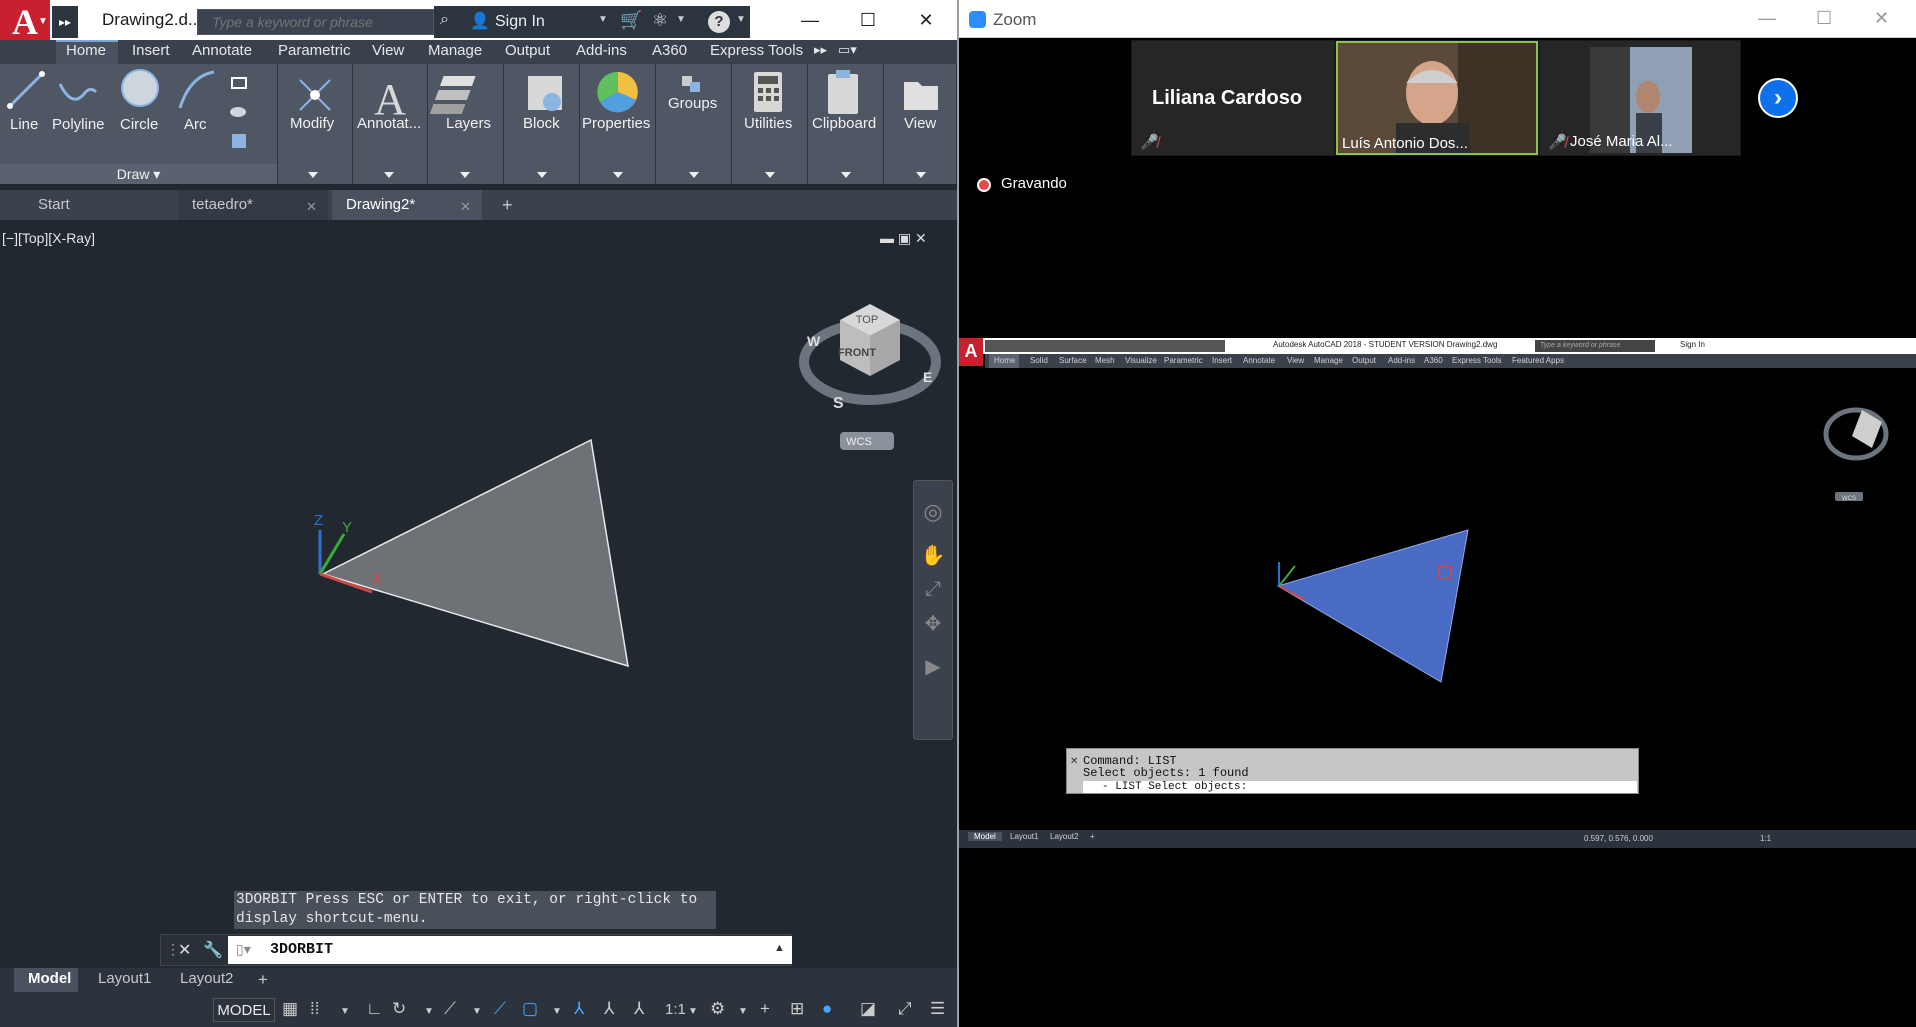 Image resolution: width=1916 pixels, height=1027 pixels. What do you see at coordinates (244, 1010) in the screenshot?
I see `model-space-button: MODEL` at bounding box center [244, 1010].